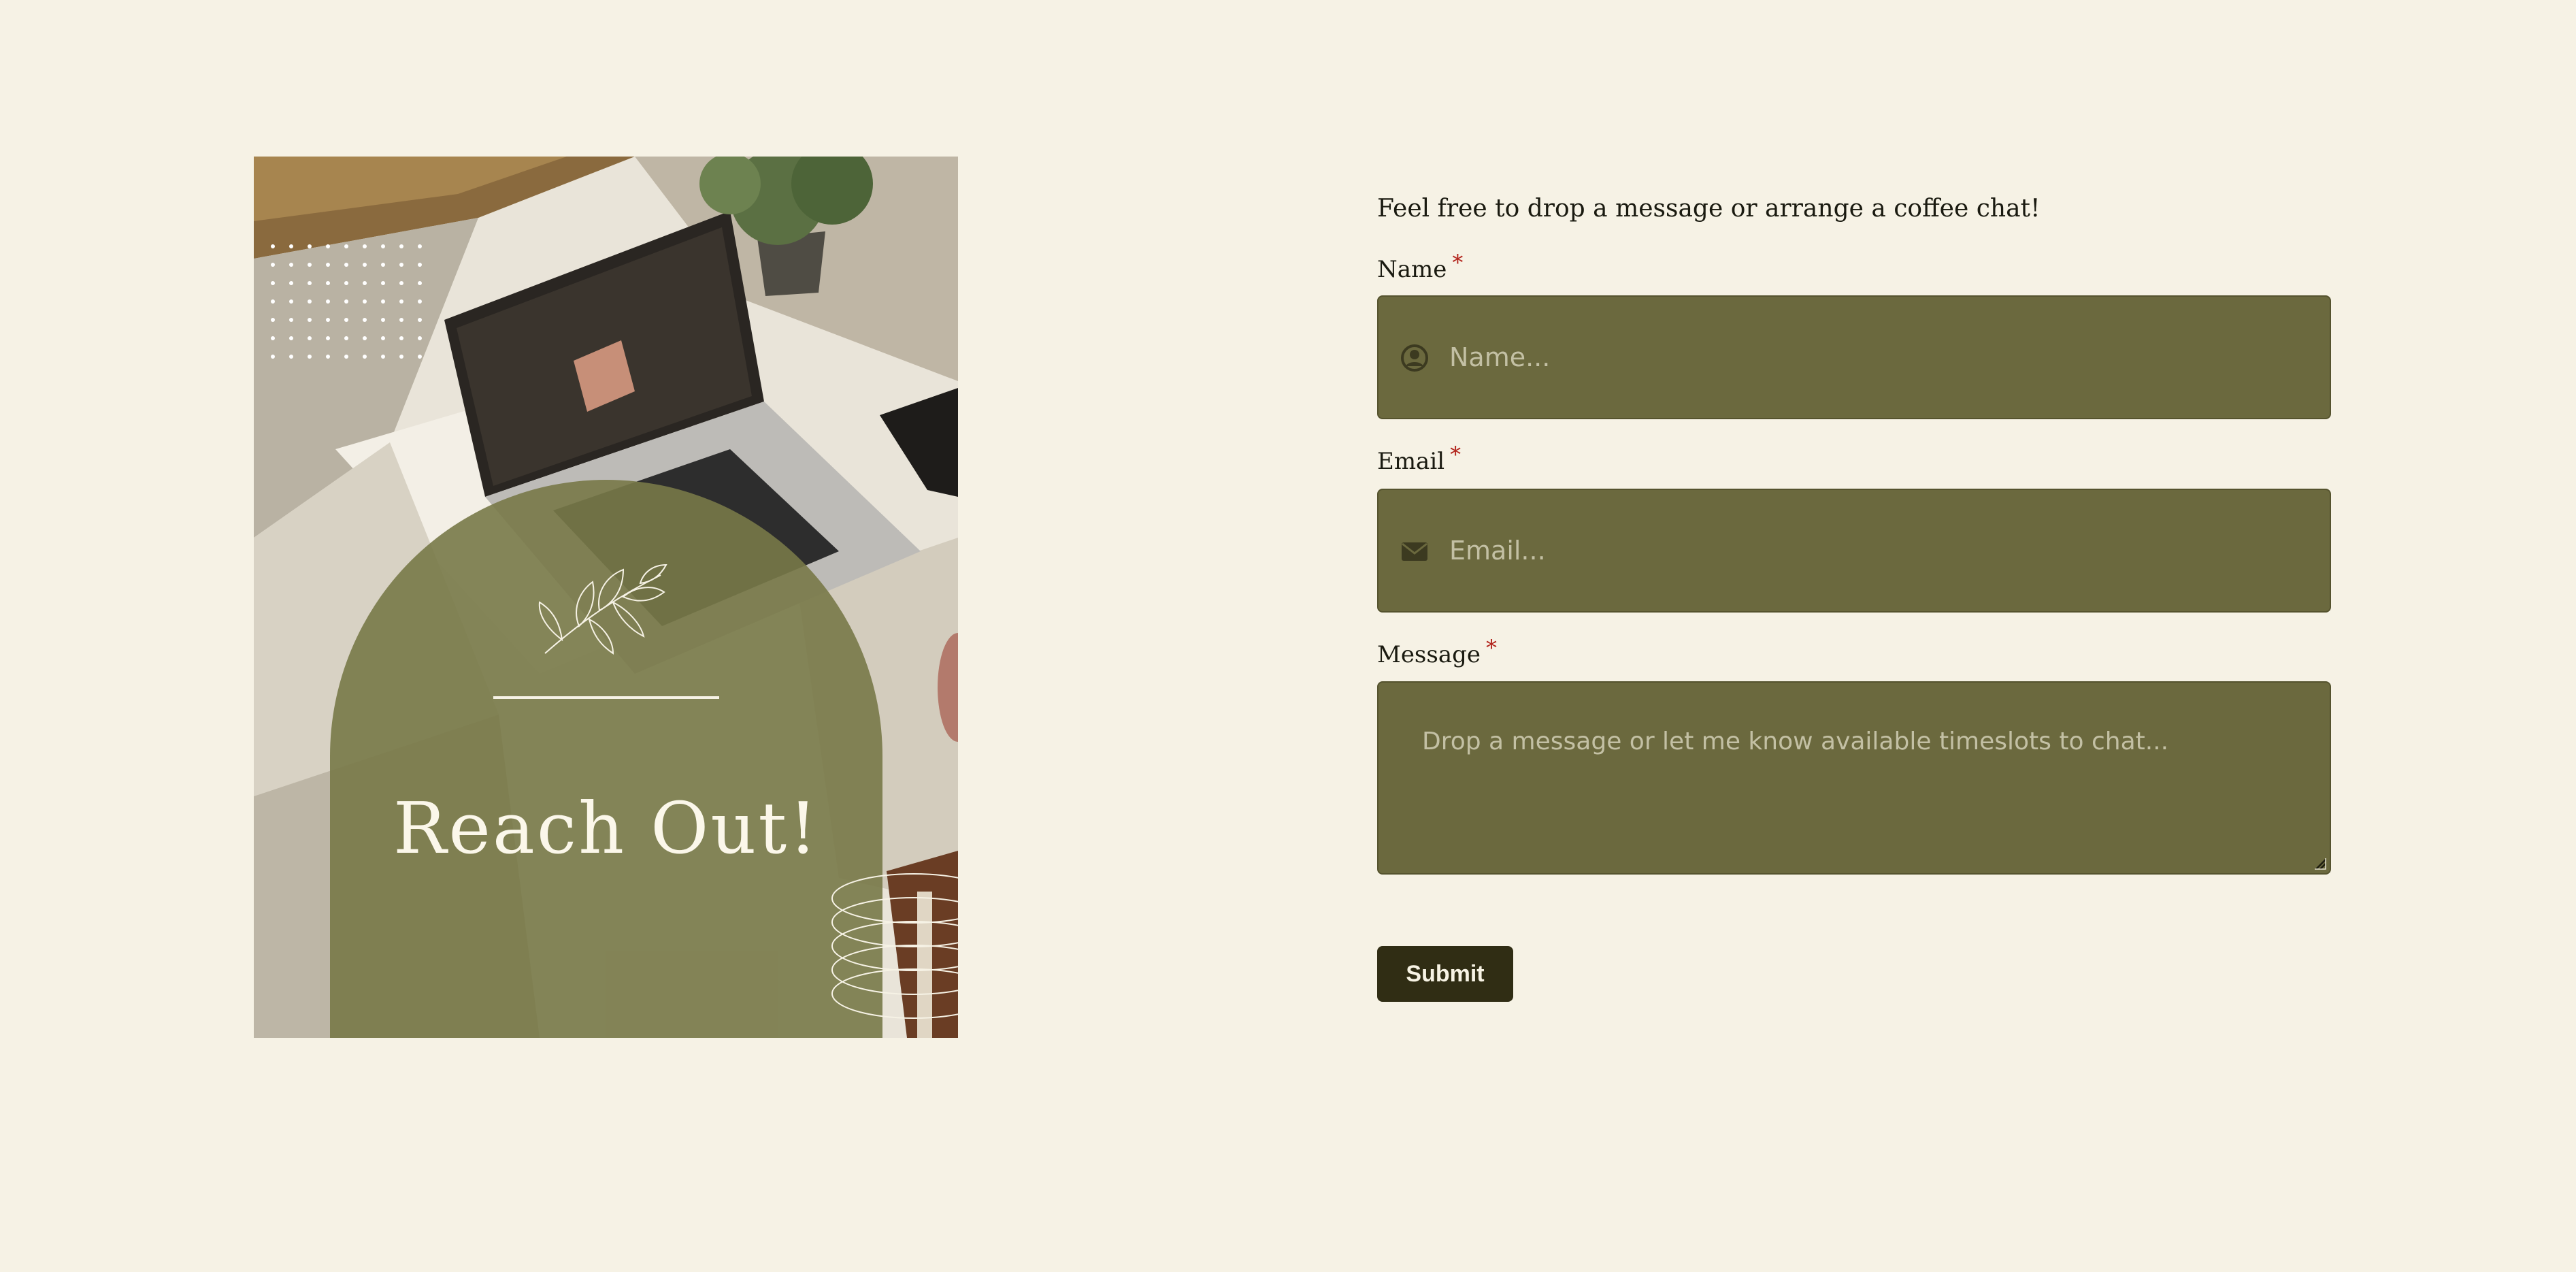 The height and width of the screenshot is (1272, 2576). I want to click on name-label: Name *, so click(1420, 266).